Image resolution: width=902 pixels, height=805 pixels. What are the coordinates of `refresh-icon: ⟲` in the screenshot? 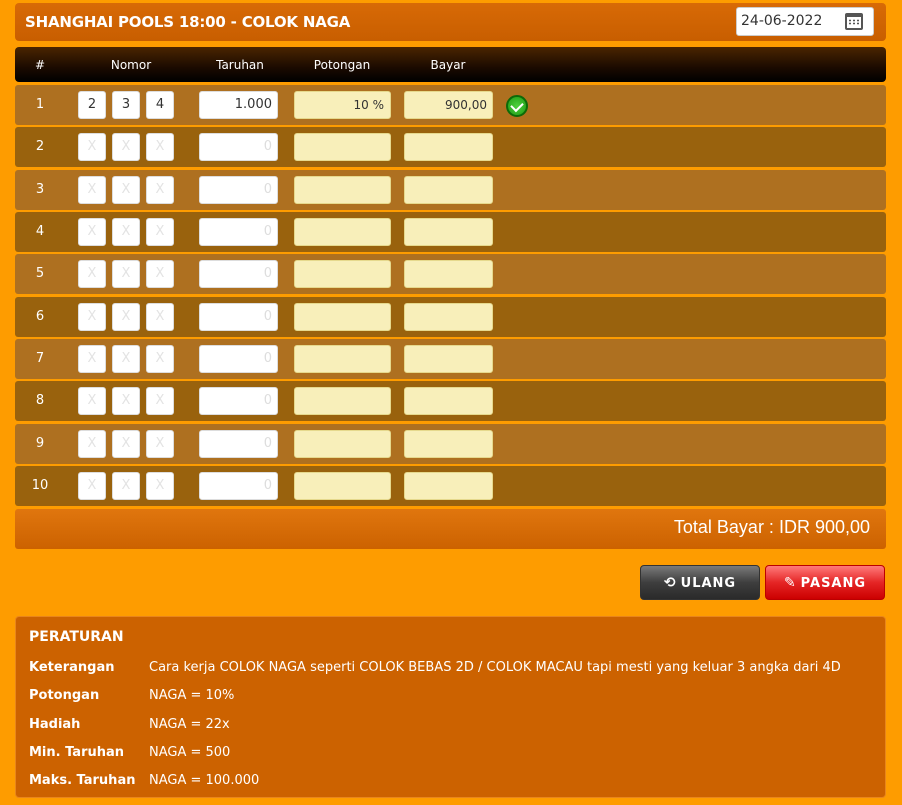 It's located at (670, 583).